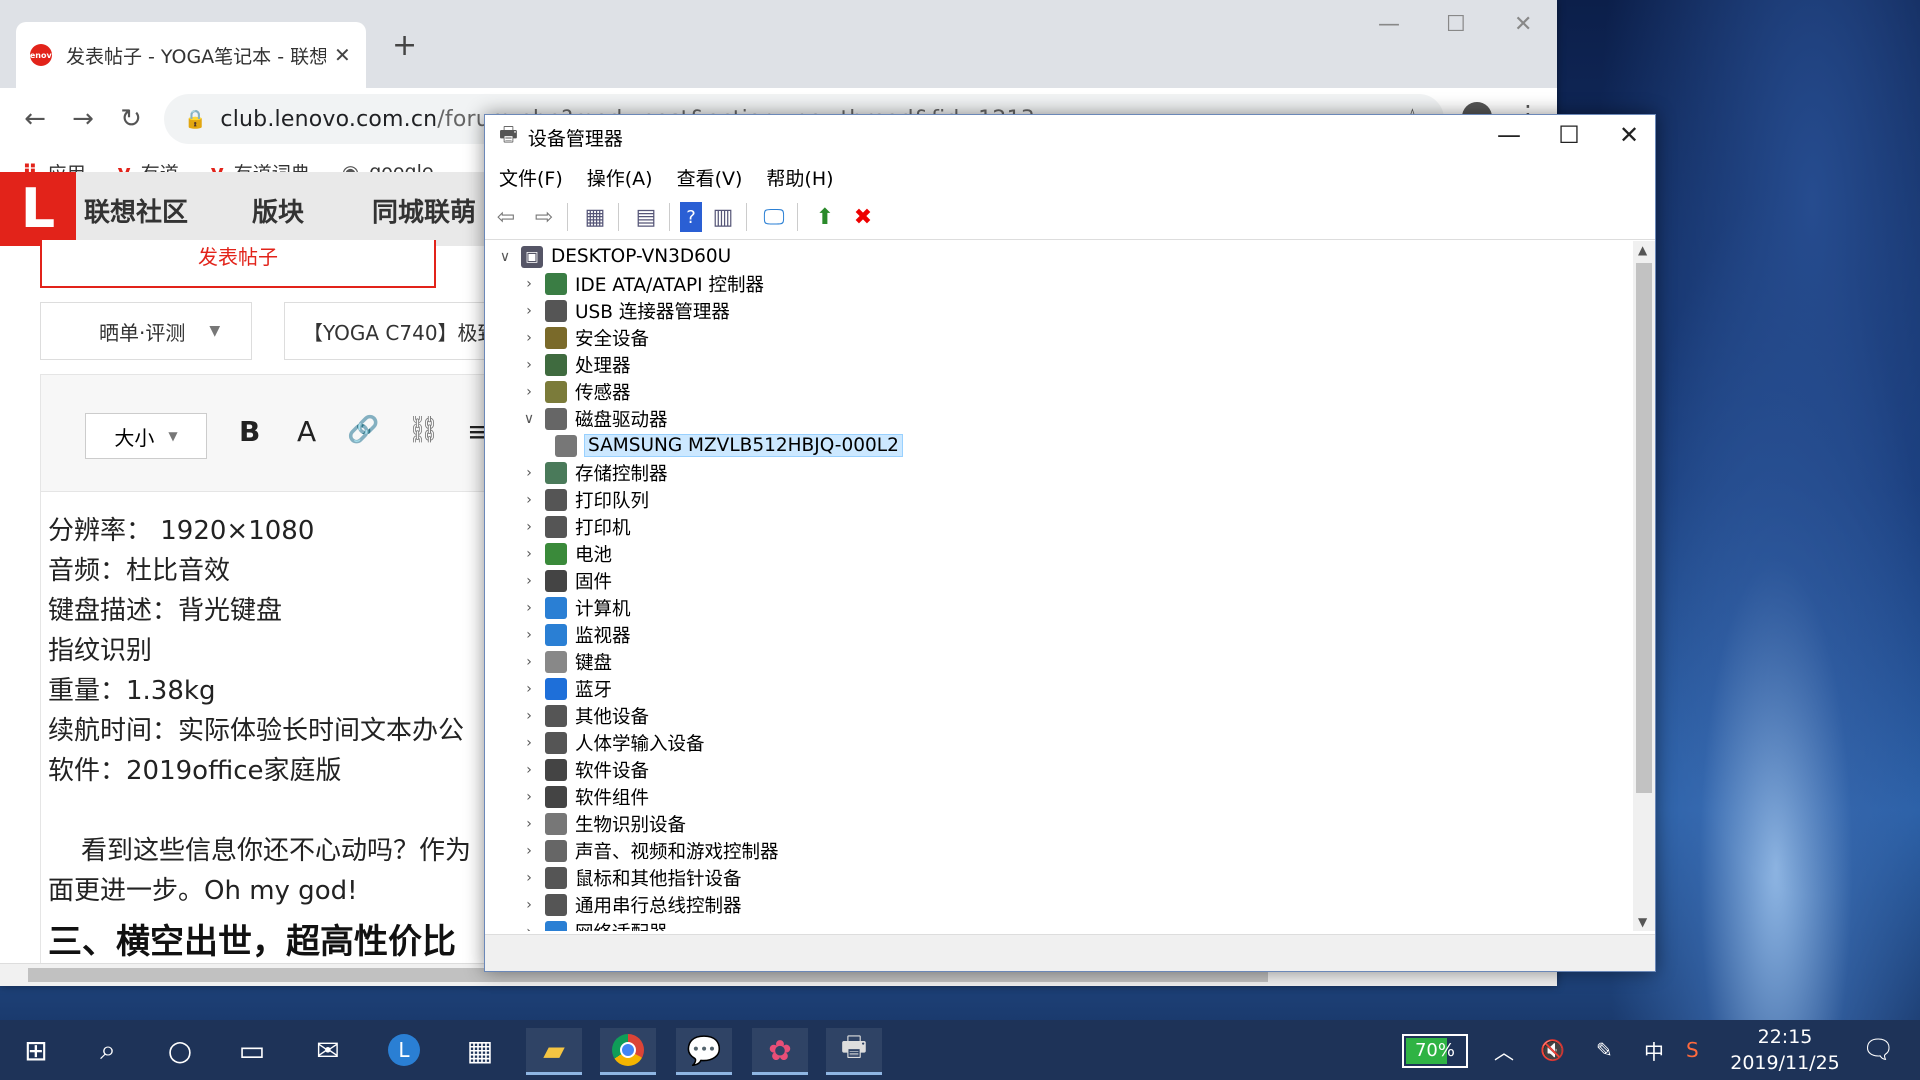 The height and width of the screenshot is (1080, 1920). Describe the element at coordinates (774, 217) in the screenshot. I see `scan-hardware-icon: 🖵` at that location.